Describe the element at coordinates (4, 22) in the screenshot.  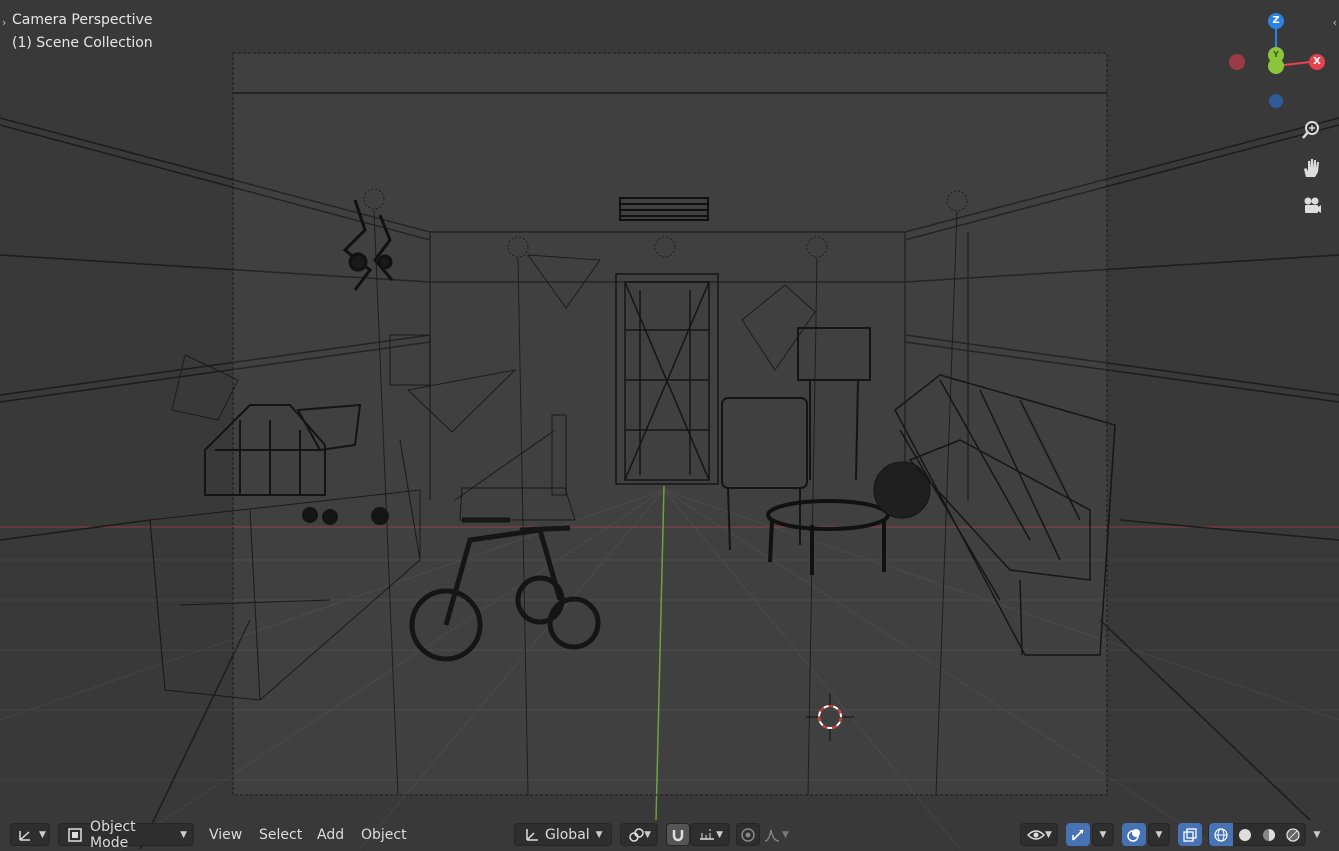
I see `toolbar-expand-icon: ›` at that location.